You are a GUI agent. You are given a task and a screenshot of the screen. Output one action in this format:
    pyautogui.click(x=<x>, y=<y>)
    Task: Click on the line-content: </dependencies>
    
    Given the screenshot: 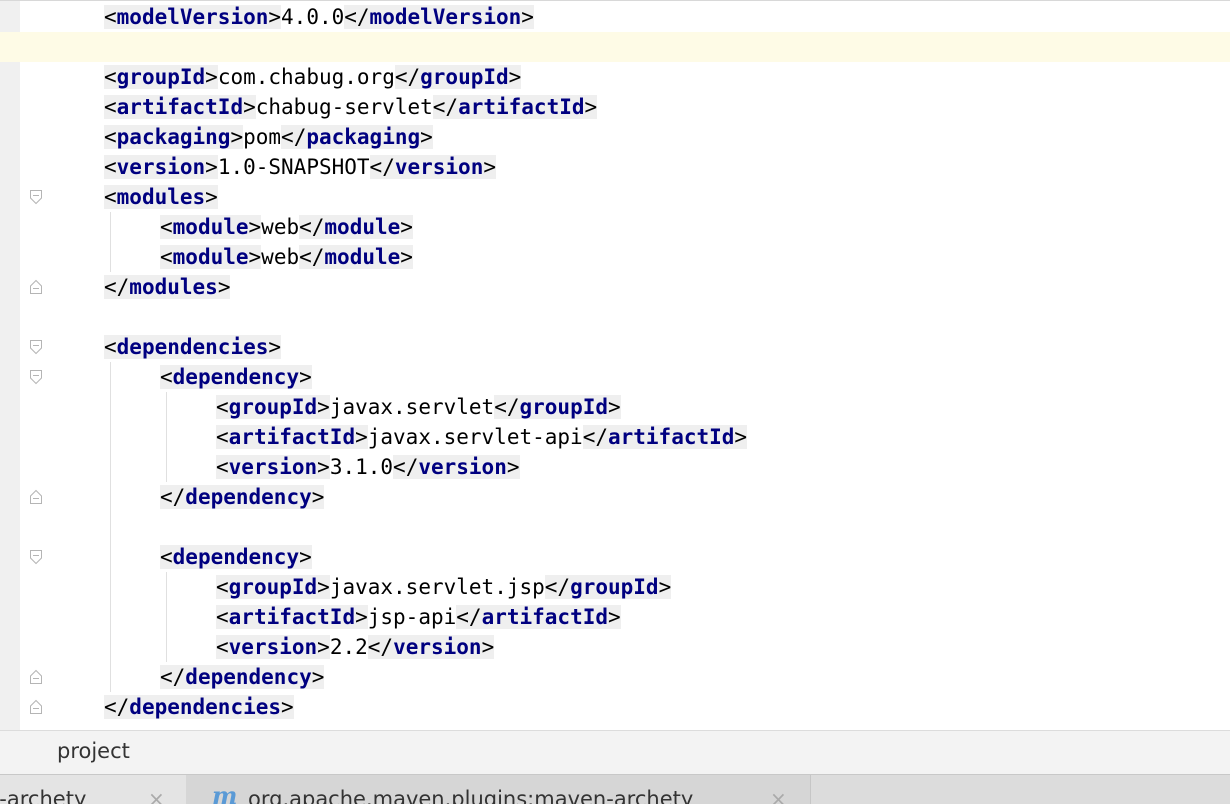 What is the action you would take?
    pyautogui.click(x=199, y=707)
    